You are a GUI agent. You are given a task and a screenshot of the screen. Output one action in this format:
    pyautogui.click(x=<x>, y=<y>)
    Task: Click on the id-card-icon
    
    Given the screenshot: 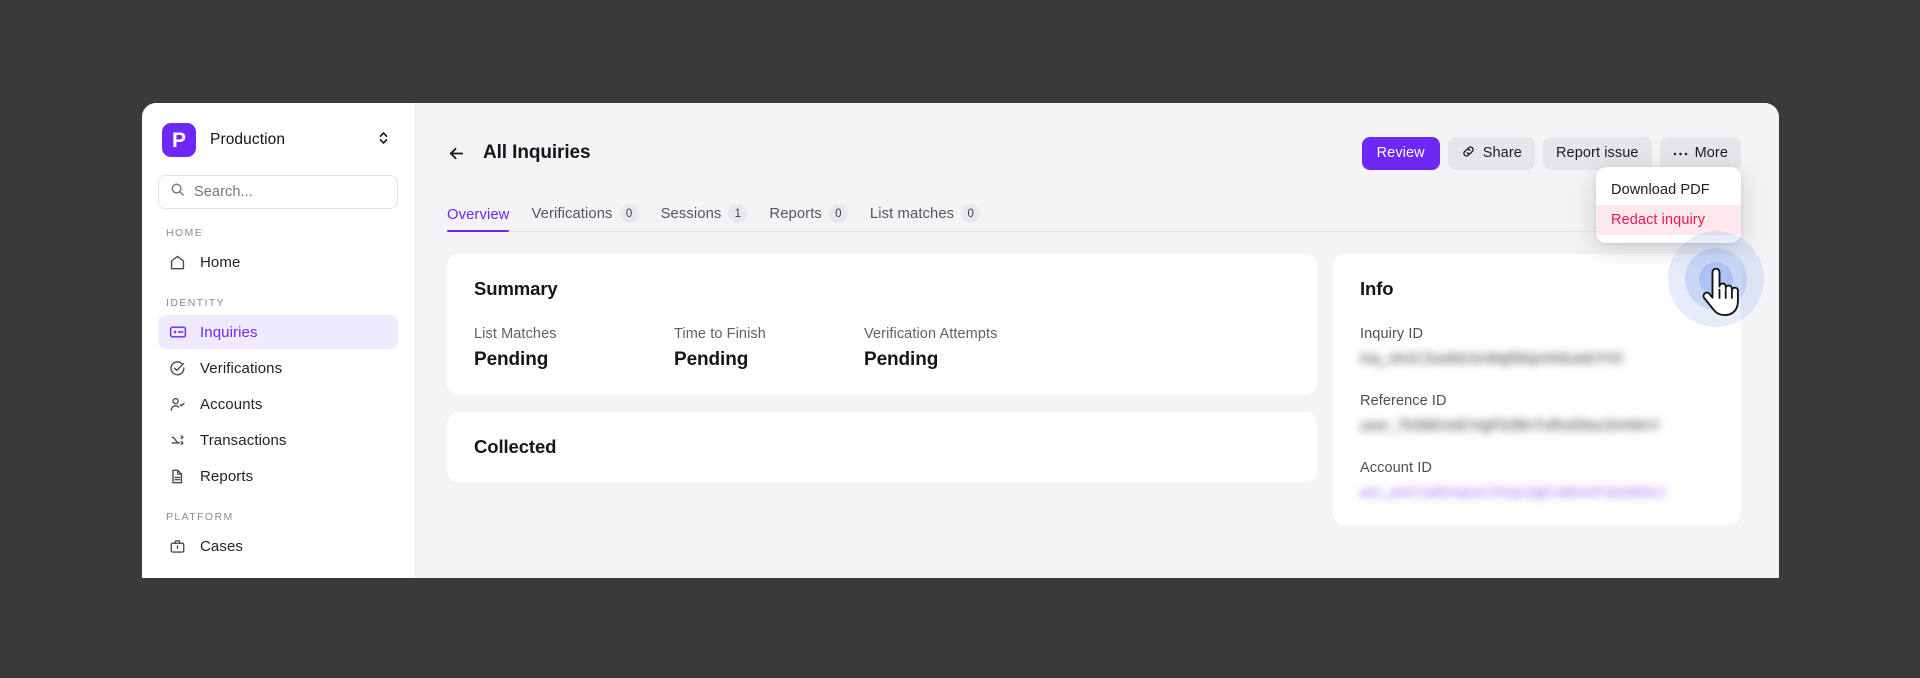 What is the action you would take?
    pyautogui.click(x=177, y=332)
    